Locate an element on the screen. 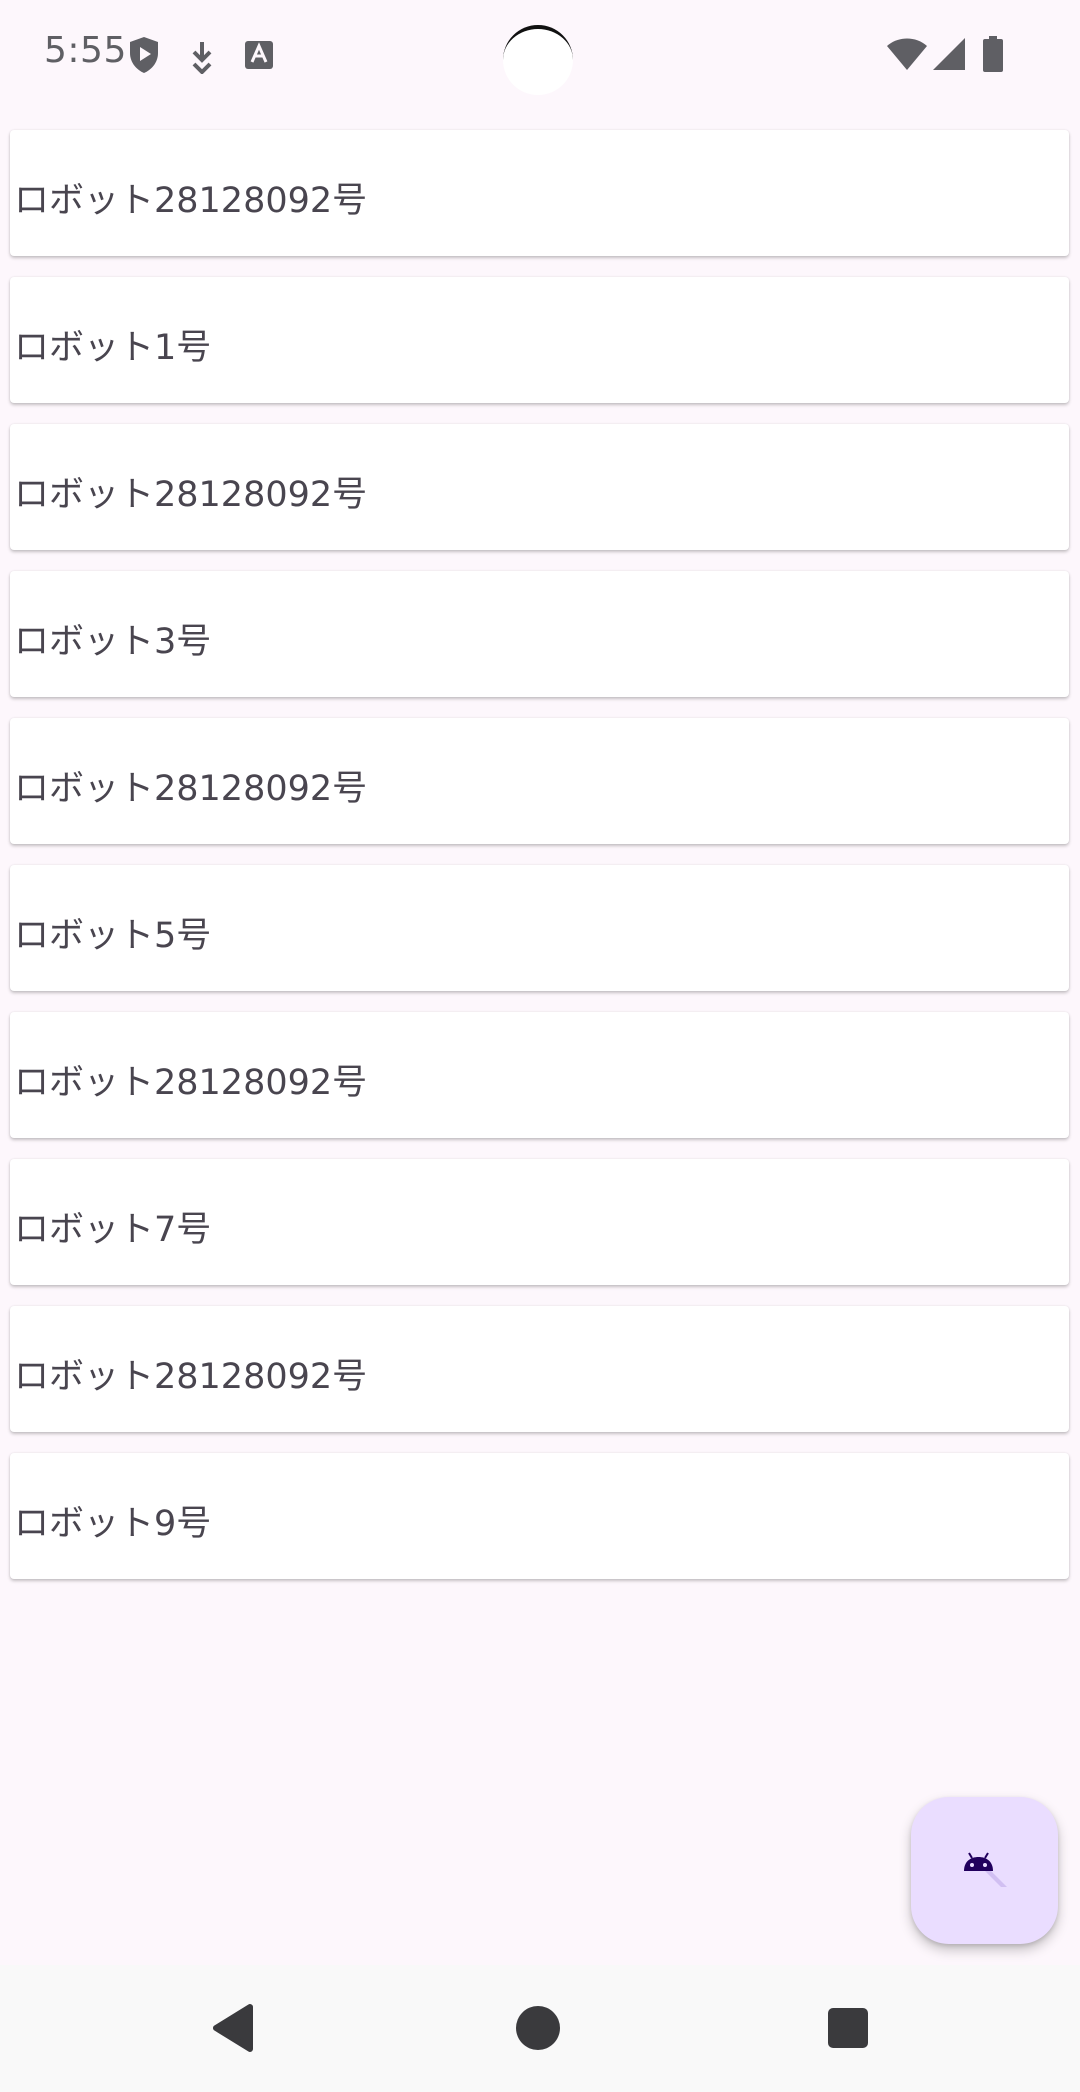 The image size is (1080, 2092). robot-label: ロボット7号 is located at coordinates (113, 1230).